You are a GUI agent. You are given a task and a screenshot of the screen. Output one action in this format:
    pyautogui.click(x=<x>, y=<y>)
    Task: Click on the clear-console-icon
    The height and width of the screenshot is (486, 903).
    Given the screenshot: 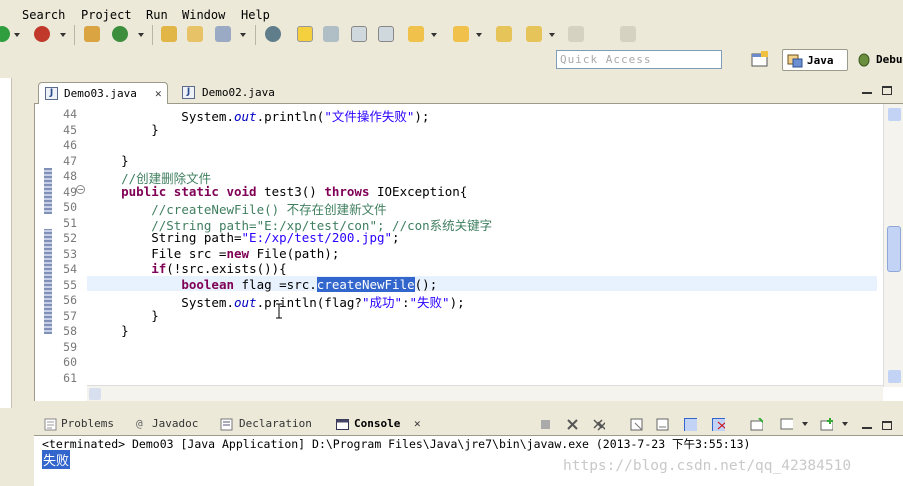 What is the action you would take?
    pyautogui.click(x=636, y=424)
    